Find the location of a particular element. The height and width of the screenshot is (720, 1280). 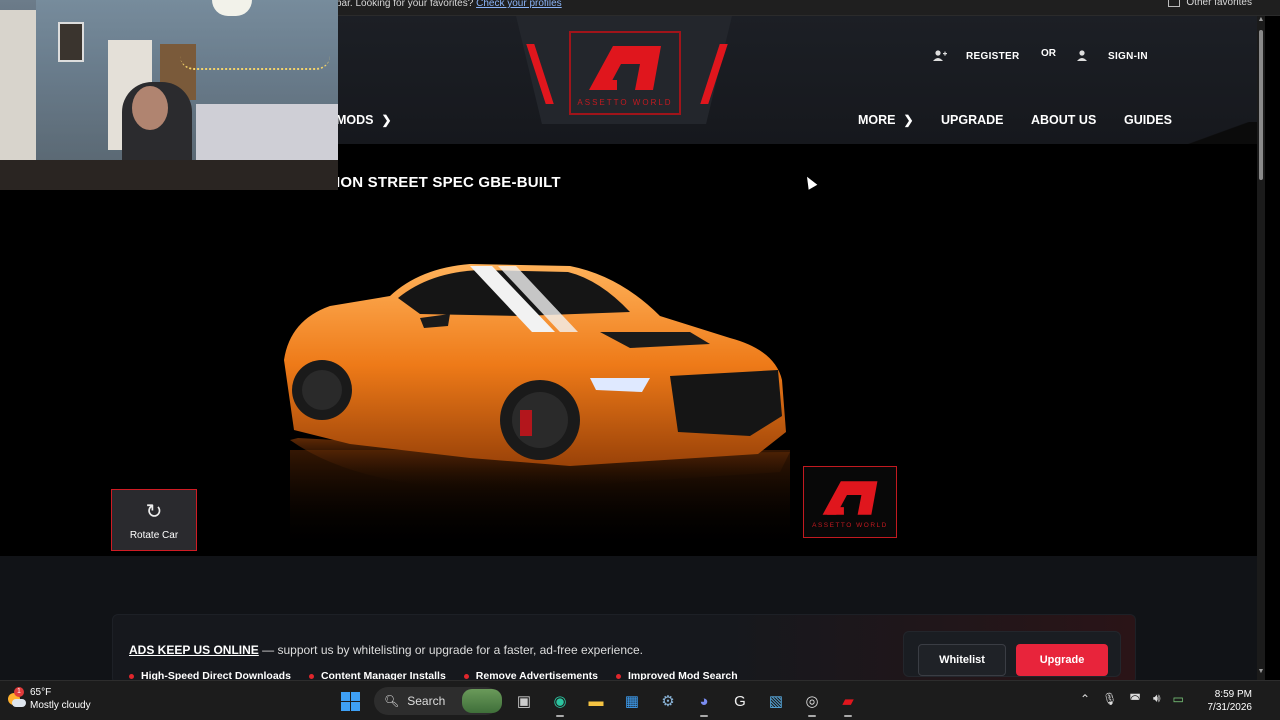

start-button is located at coordinates (350, 701).